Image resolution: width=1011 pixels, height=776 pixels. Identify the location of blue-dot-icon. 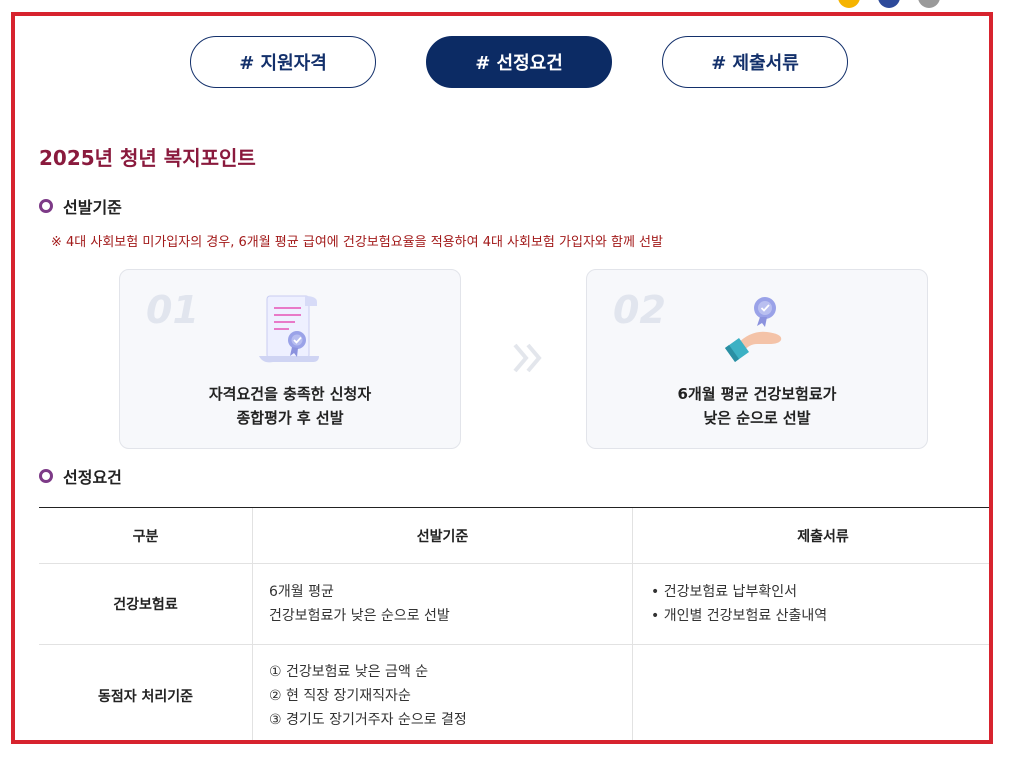
(889, 4).